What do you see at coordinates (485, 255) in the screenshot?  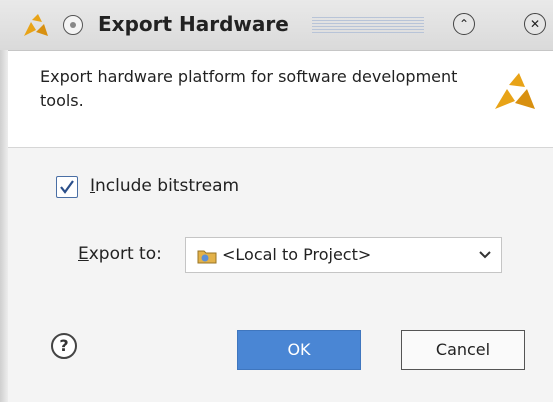 I see `chevron-down-icon` at bounding box center [485, 255].